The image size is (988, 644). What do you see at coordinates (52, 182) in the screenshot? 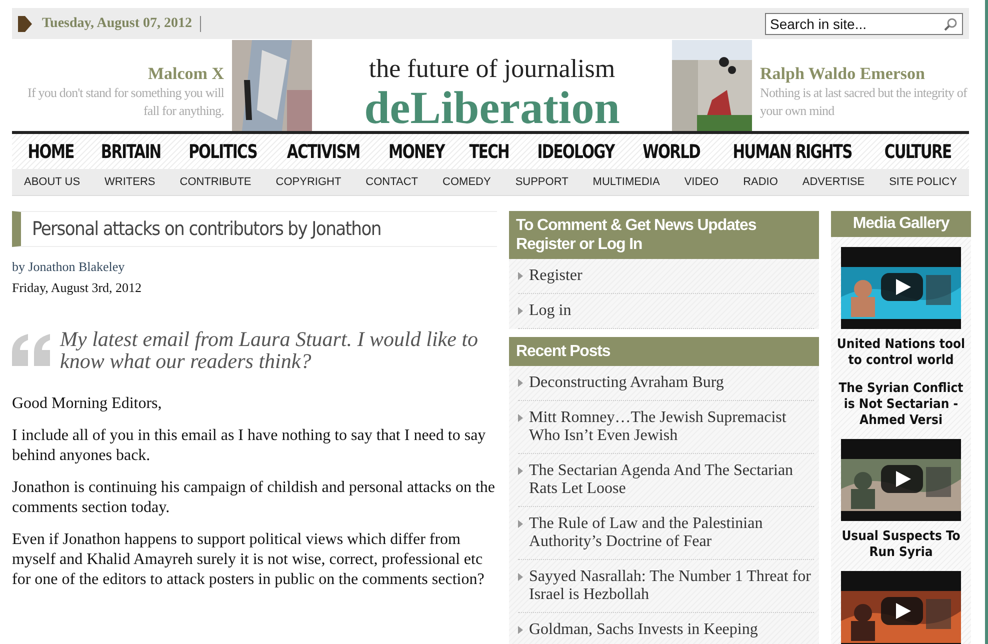
I see `nav-link: ABOUT US` at bounding box center [52, 182].